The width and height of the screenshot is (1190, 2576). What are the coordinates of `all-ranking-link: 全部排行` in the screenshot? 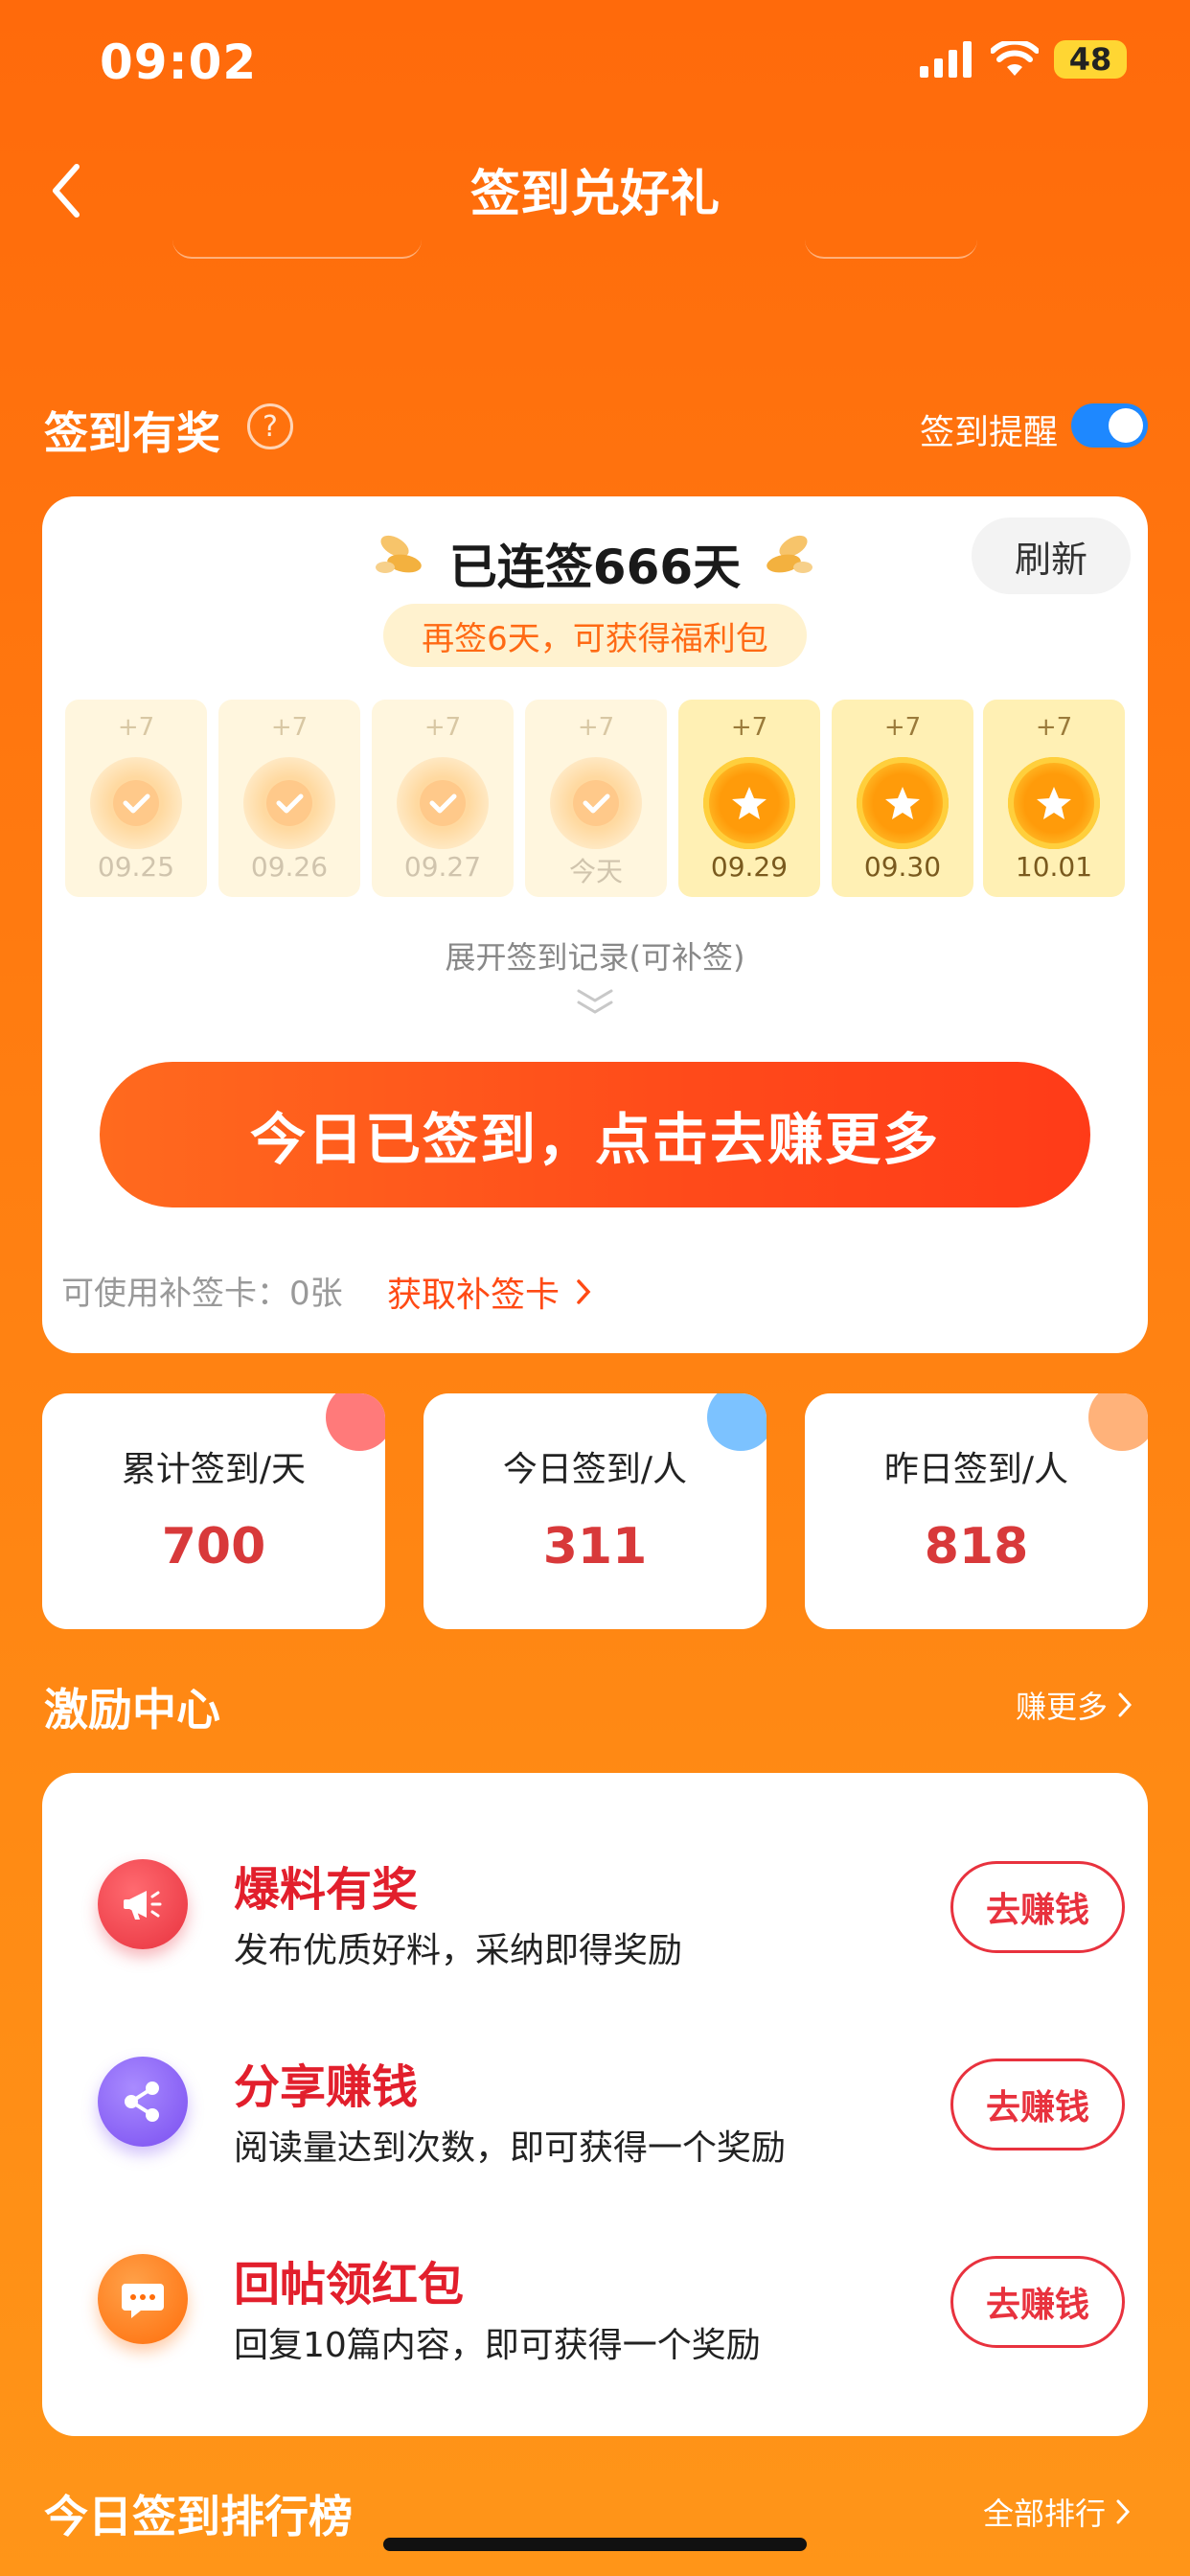 It's located at (1057, 2512).